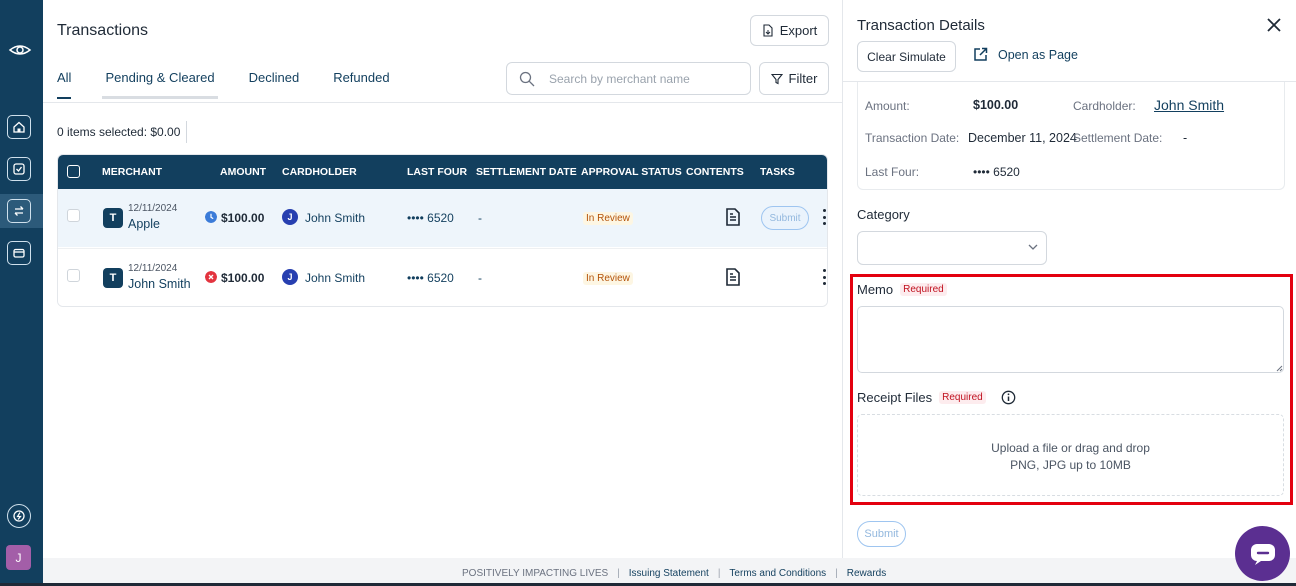 The width and height of the screenshot is (1296, 586). I want to click on user-avatar: J, so click(18, 557).